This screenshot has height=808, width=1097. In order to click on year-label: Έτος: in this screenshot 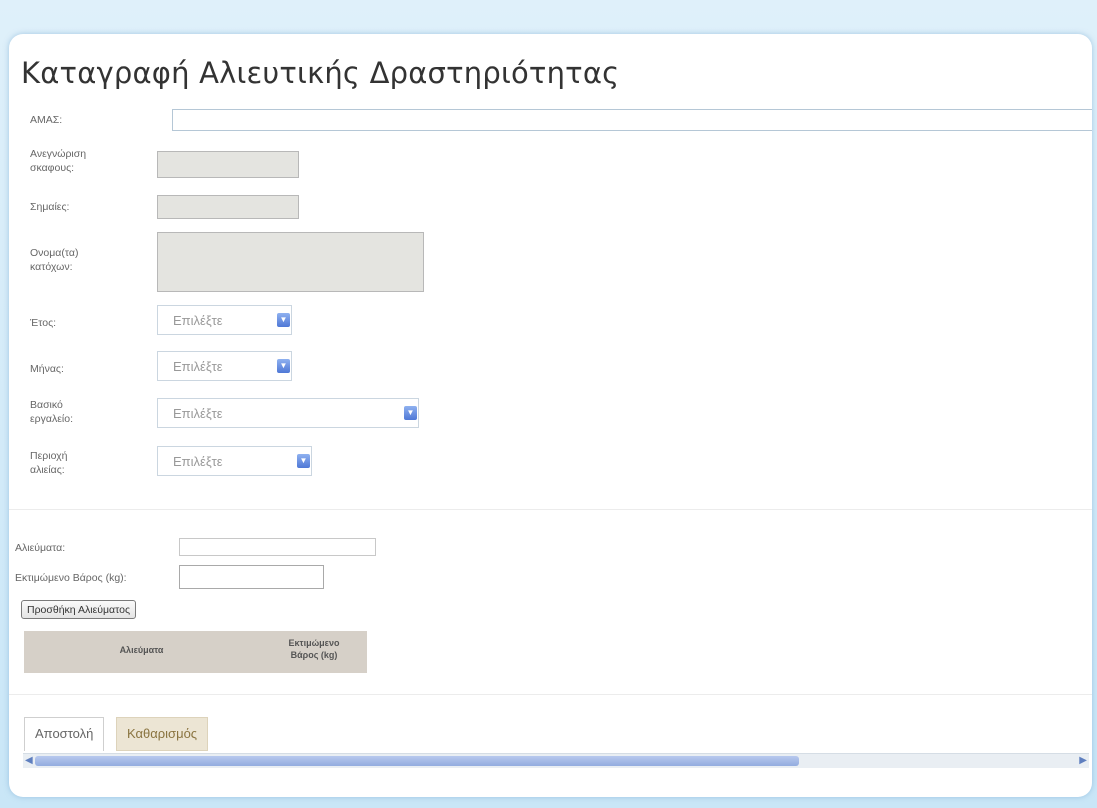, I will do `click(43, 323)`.